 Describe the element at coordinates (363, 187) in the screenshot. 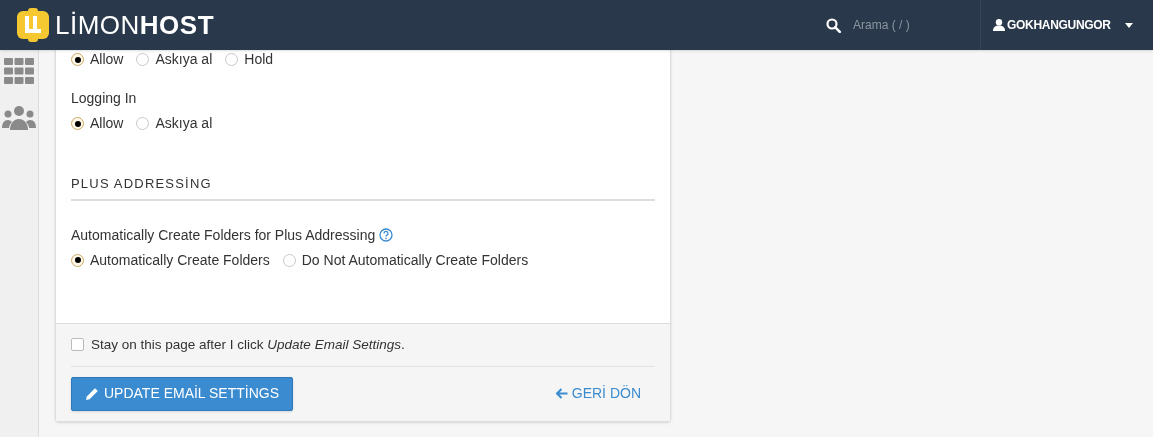

I see `section-heading: PLUS ADDRESSİNG` at that location.